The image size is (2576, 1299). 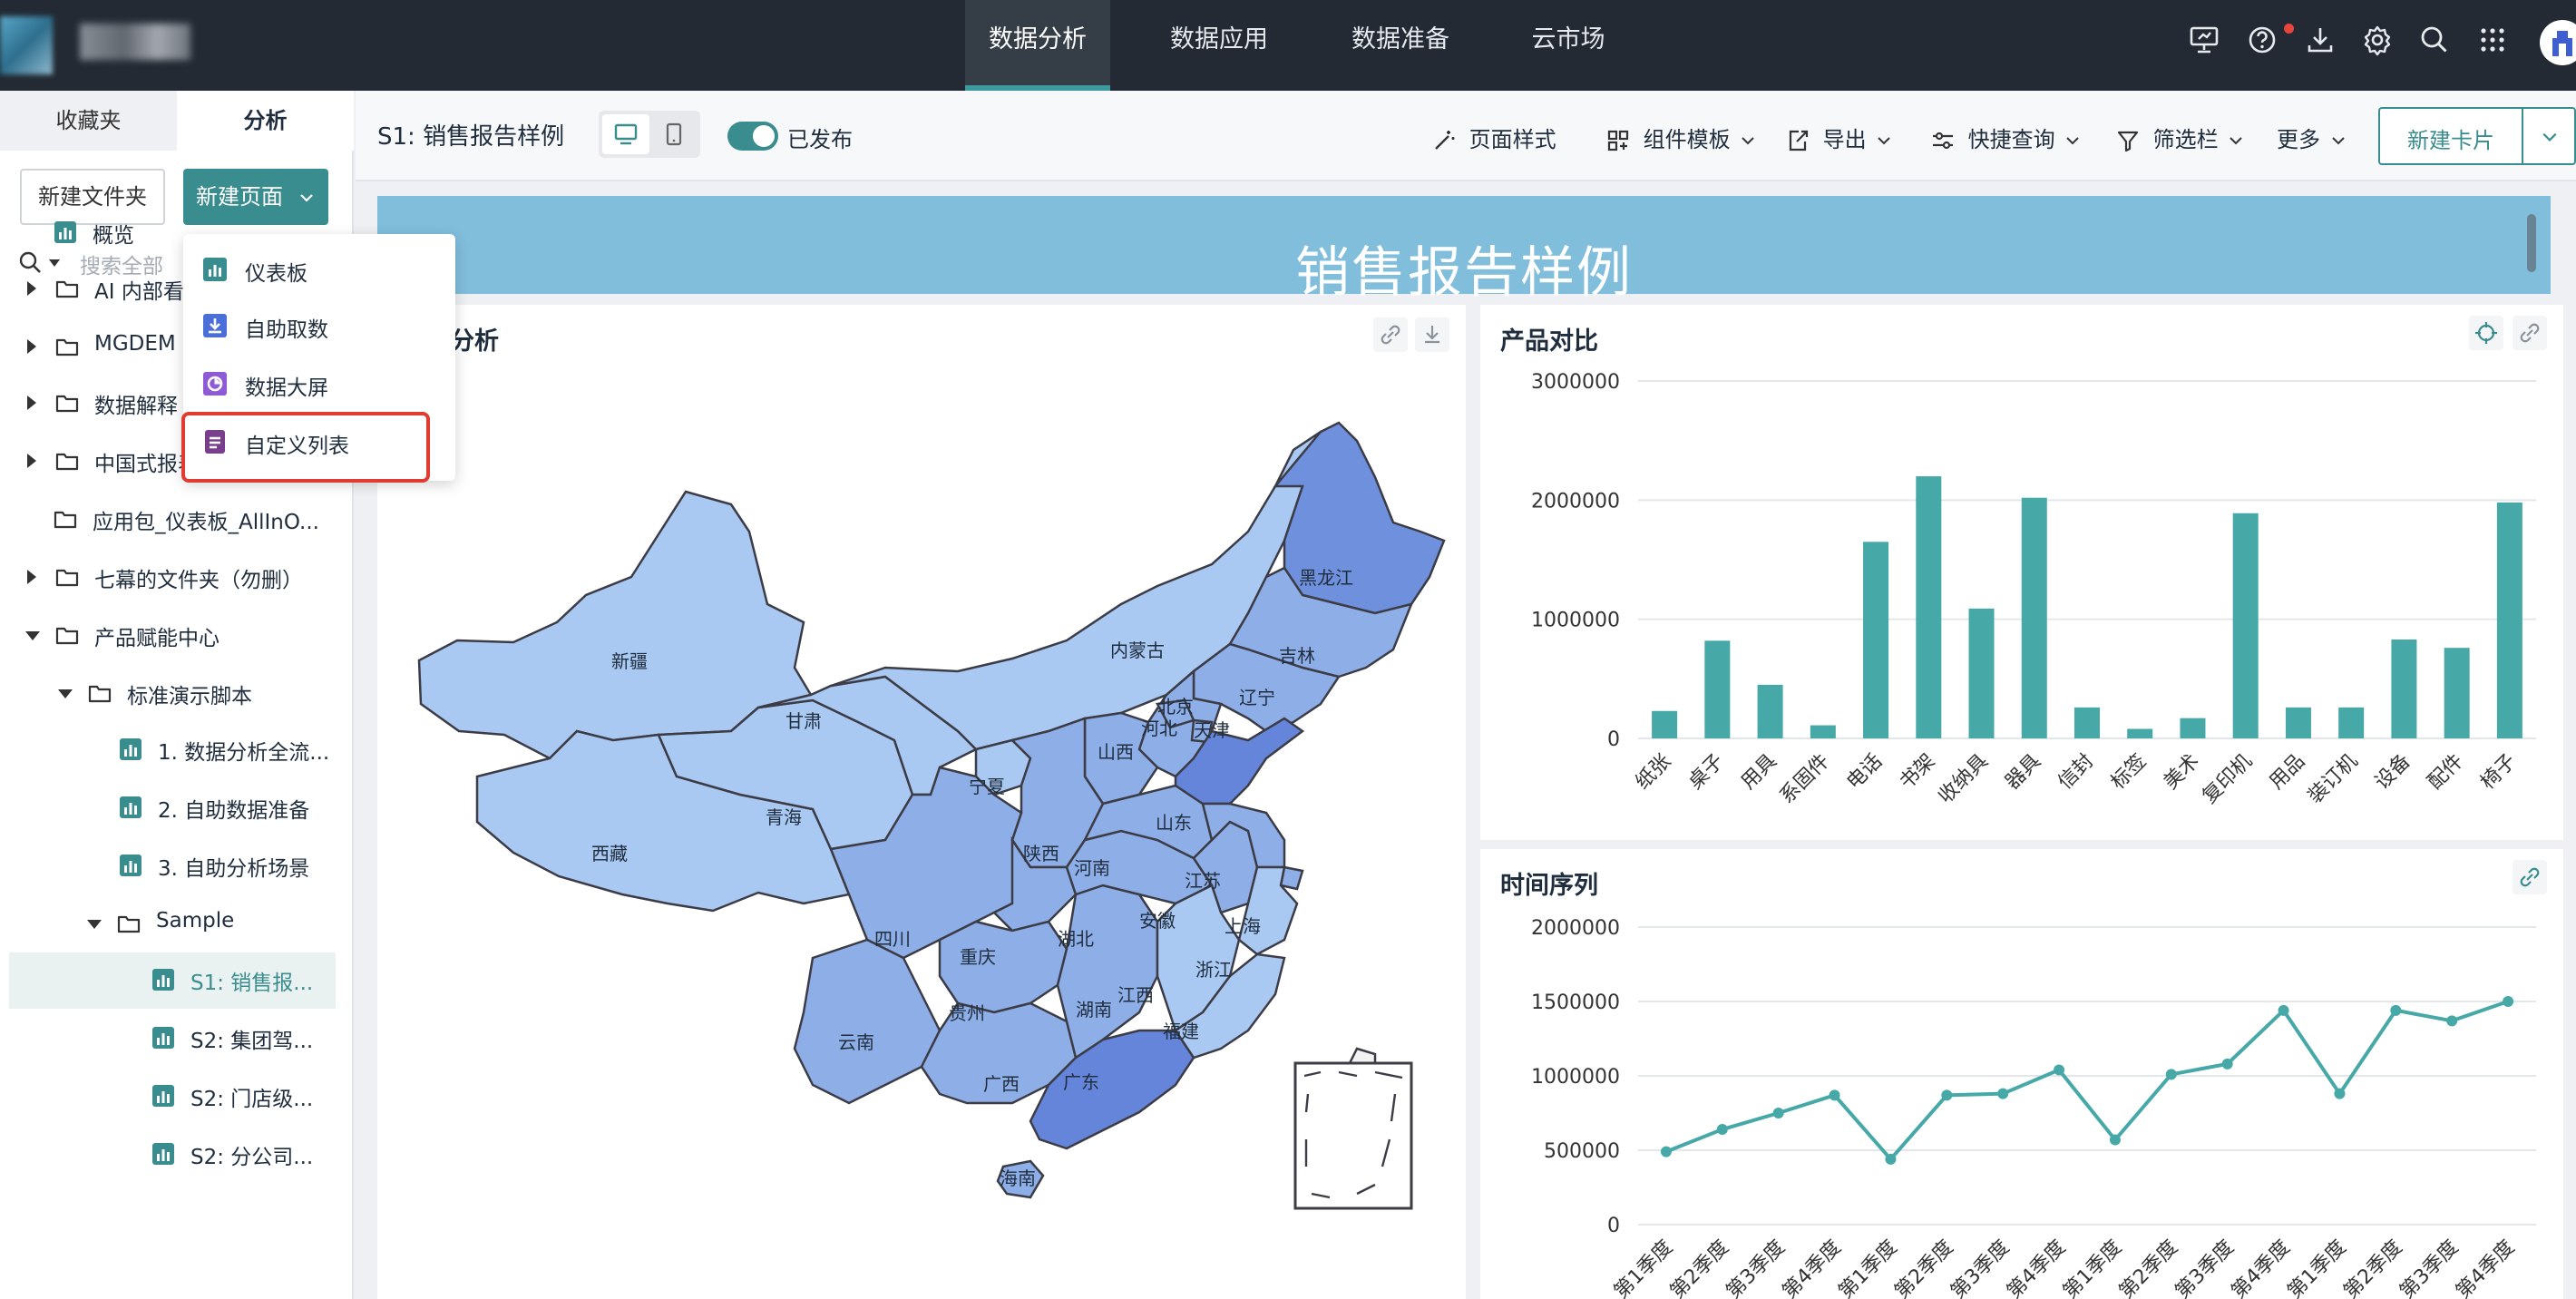 What do you see at coordinates (1799, 140) in the screenshot?
I see `export-icon` at bounding box center [1799, 140].